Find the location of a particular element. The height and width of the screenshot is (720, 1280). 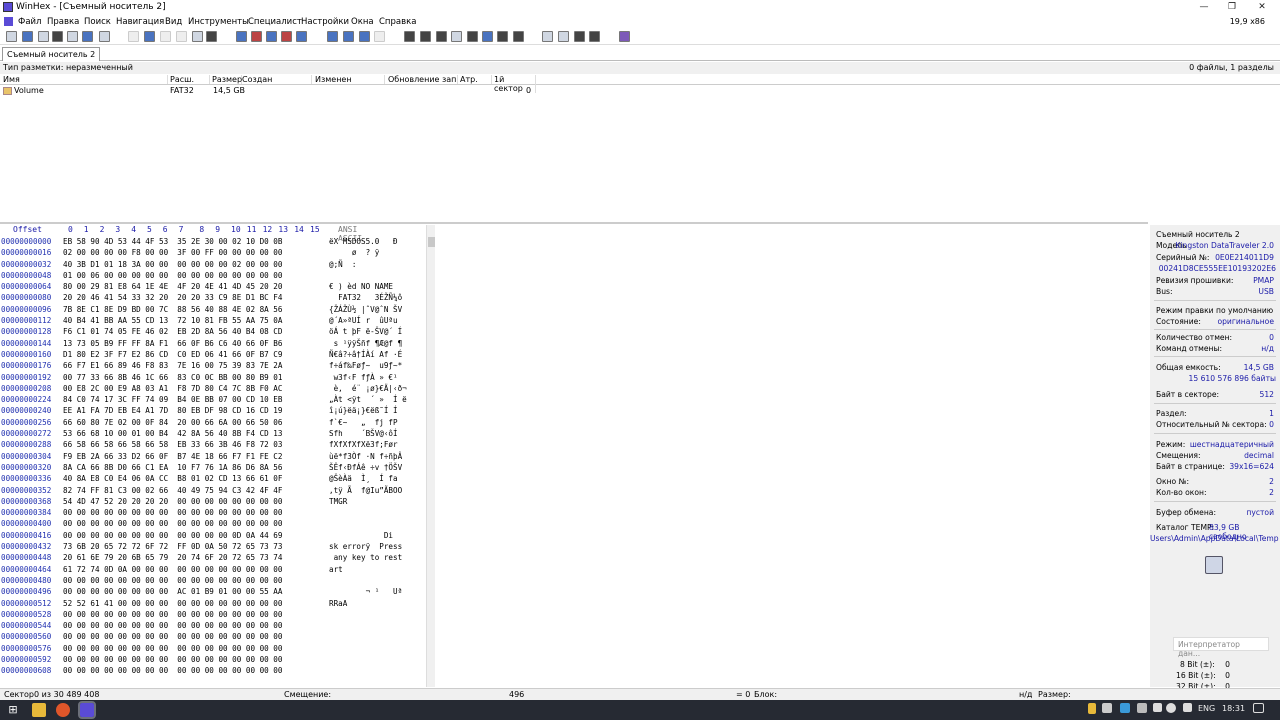

prev-icon is located at coordinates (547, 36).